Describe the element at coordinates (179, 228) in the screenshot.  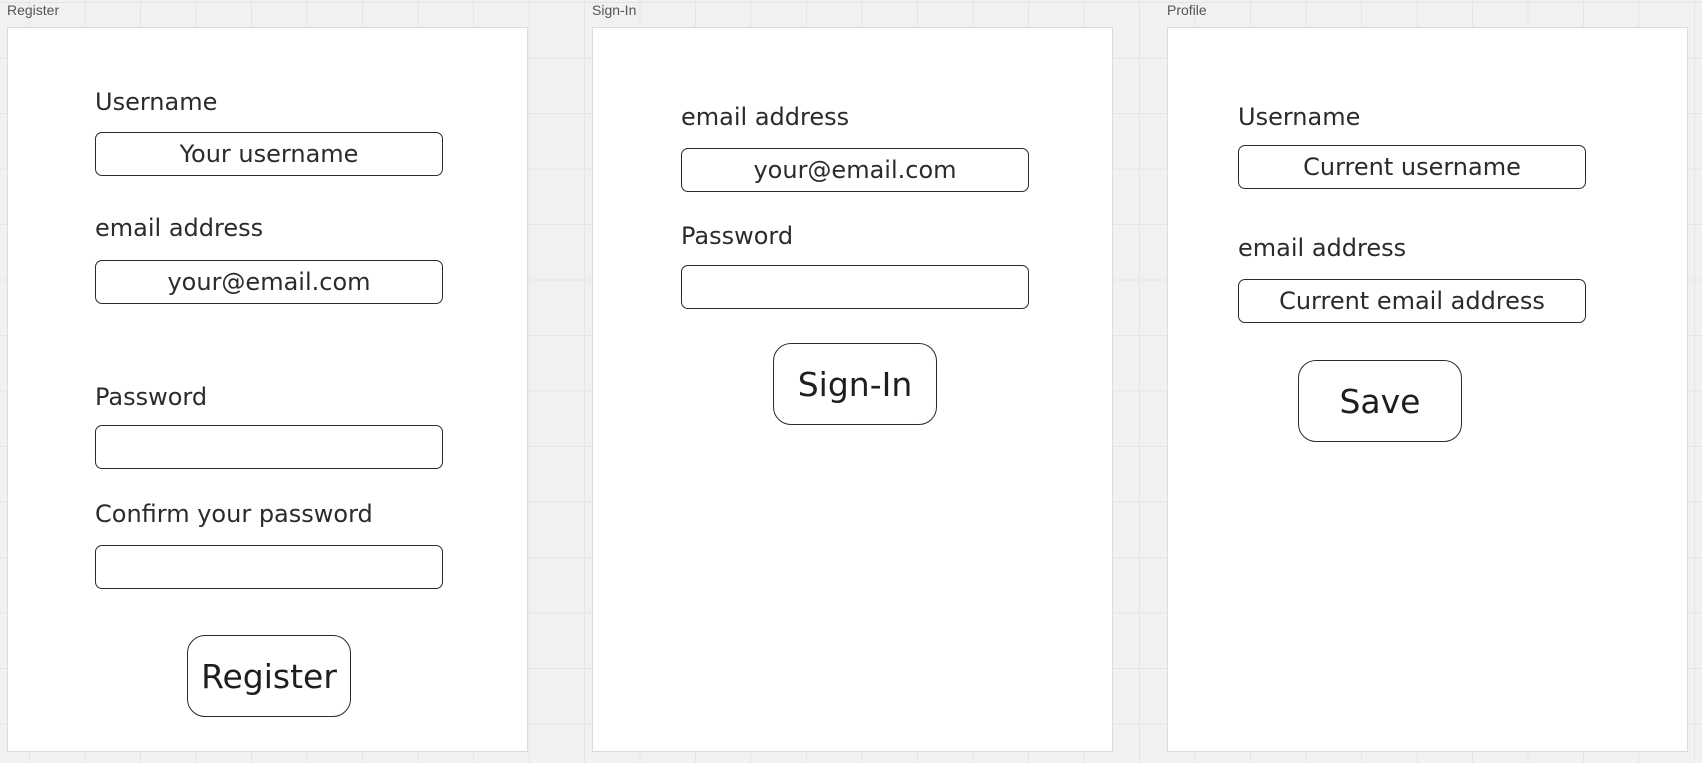
I see `register-email-label: email address` at that location.